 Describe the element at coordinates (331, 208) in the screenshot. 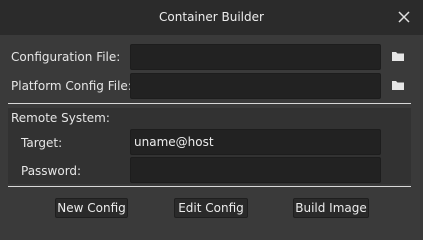

I see `build-image-button: Build Image` at that location.